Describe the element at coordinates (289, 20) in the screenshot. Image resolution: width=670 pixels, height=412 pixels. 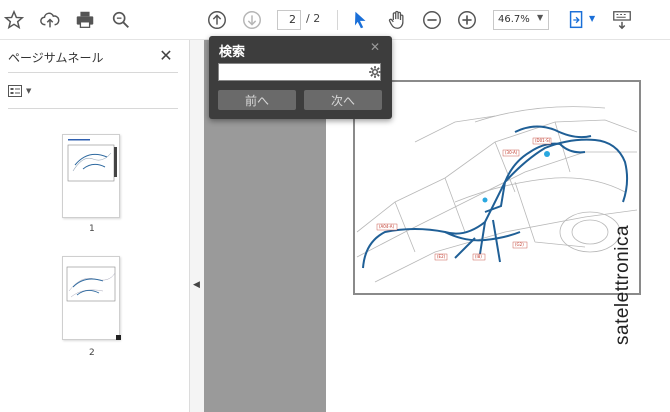
I see `page-number-input: 2` at that location.